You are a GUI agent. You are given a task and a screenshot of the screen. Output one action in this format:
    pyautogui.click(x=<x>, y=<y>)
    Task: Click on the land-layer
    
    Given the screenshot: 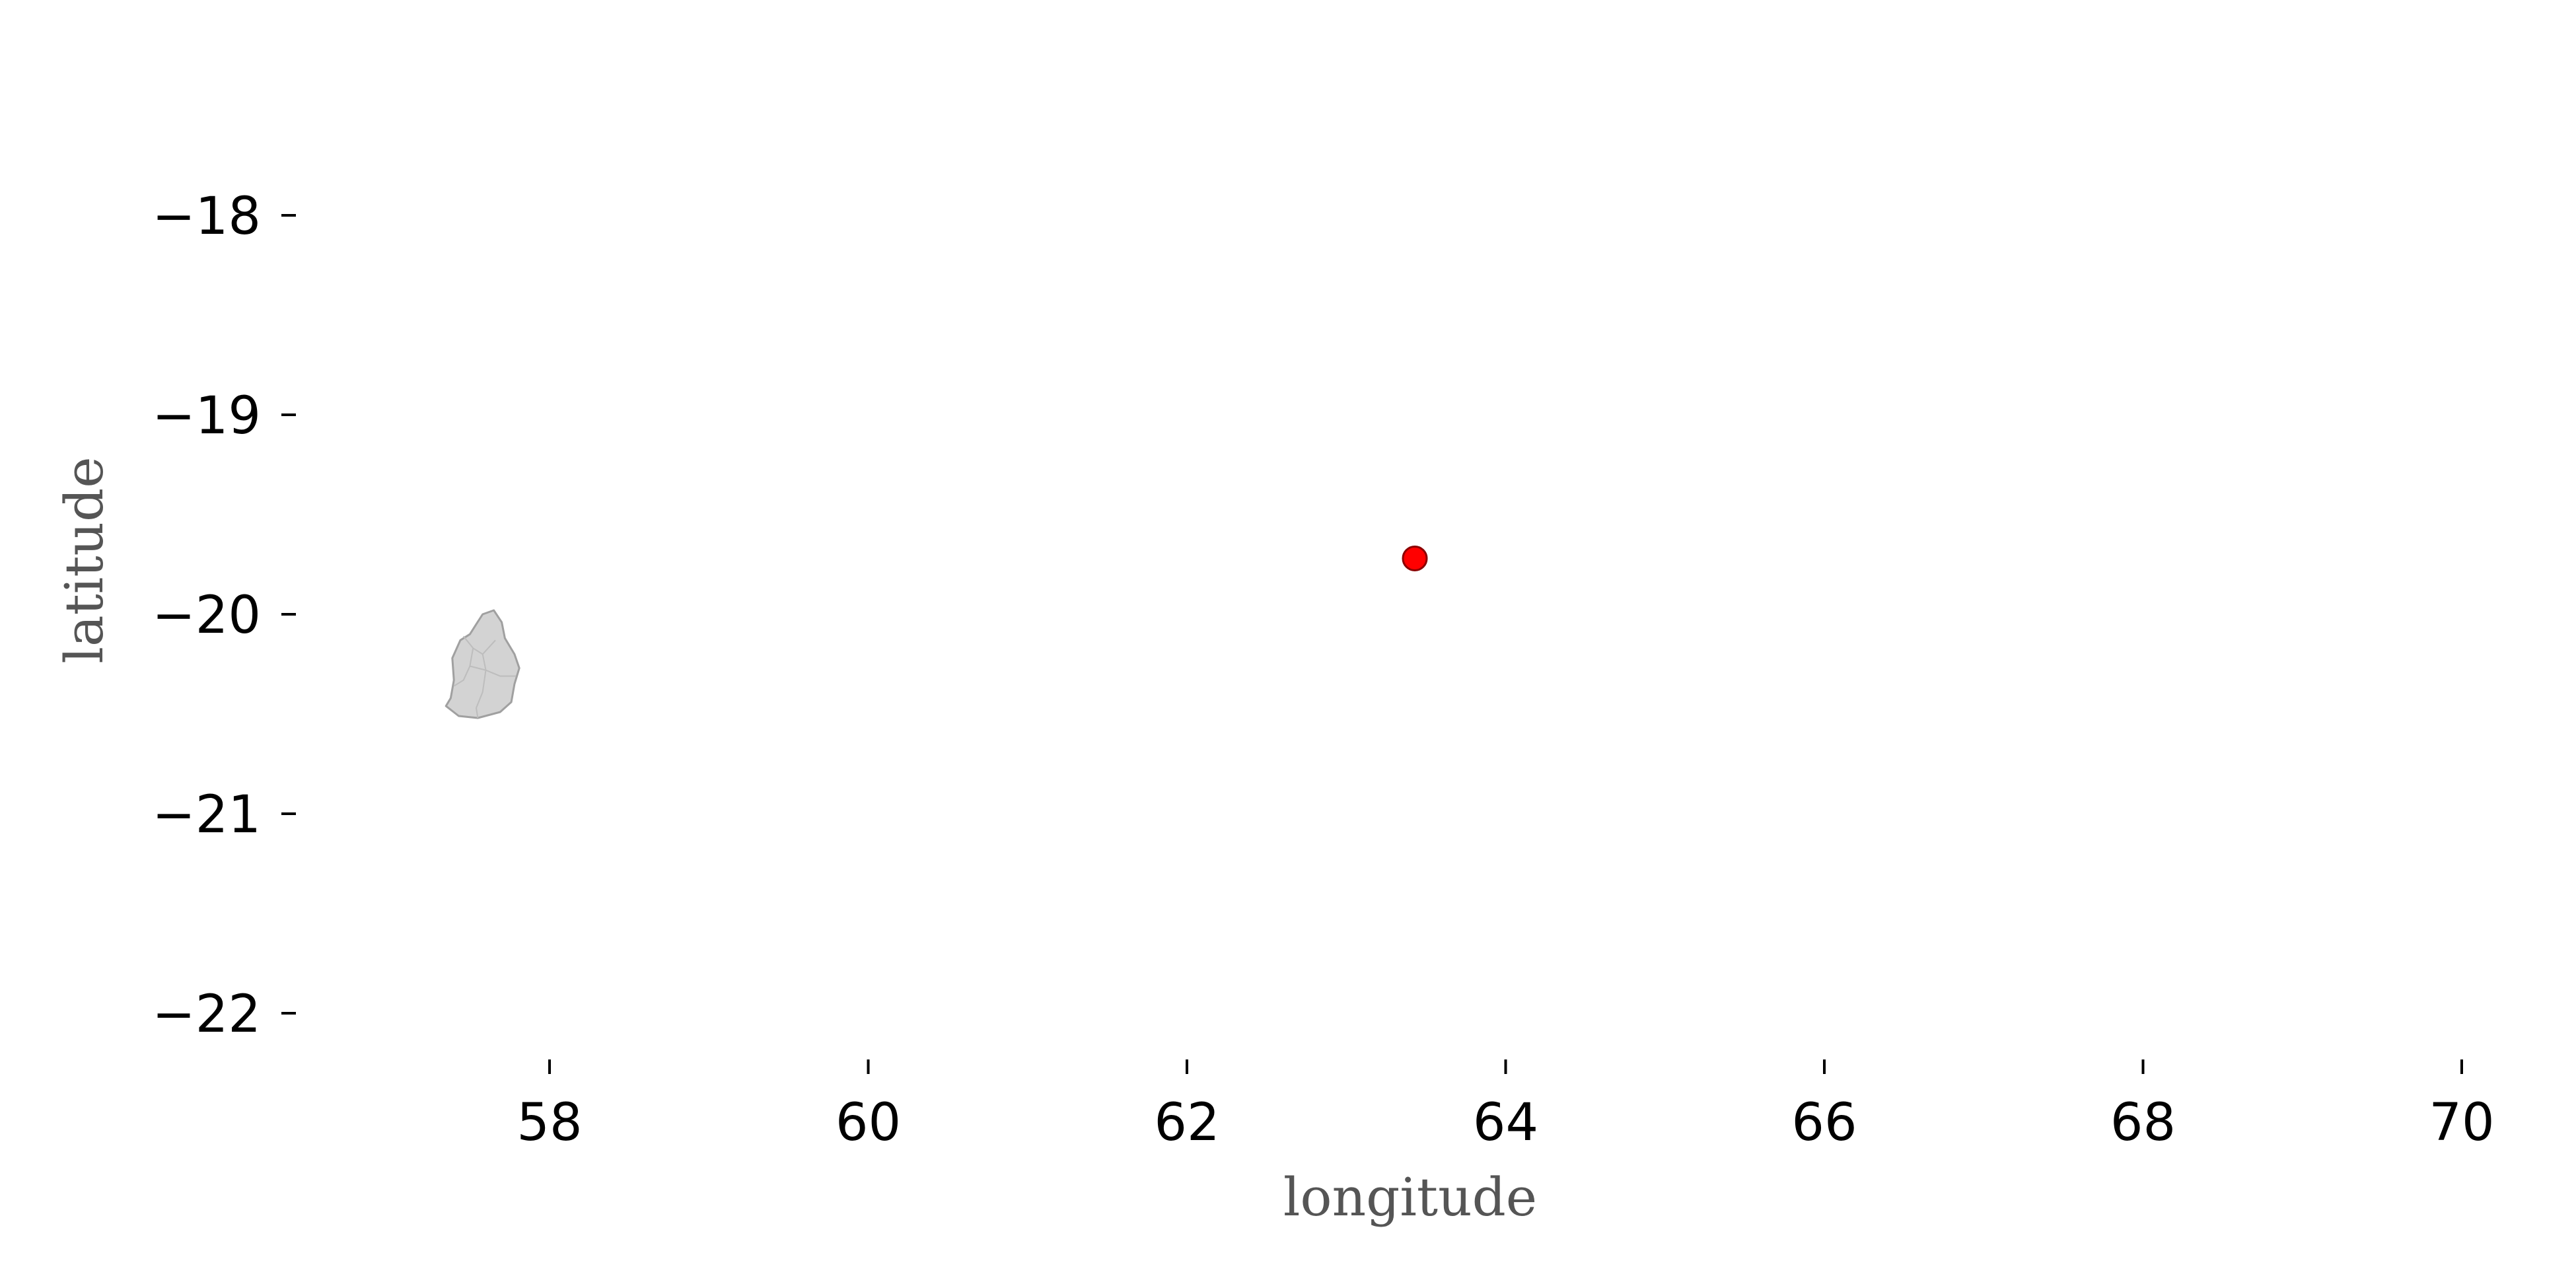 What is the action you would take?
    pyautogui.click(x=483, y=664)
    